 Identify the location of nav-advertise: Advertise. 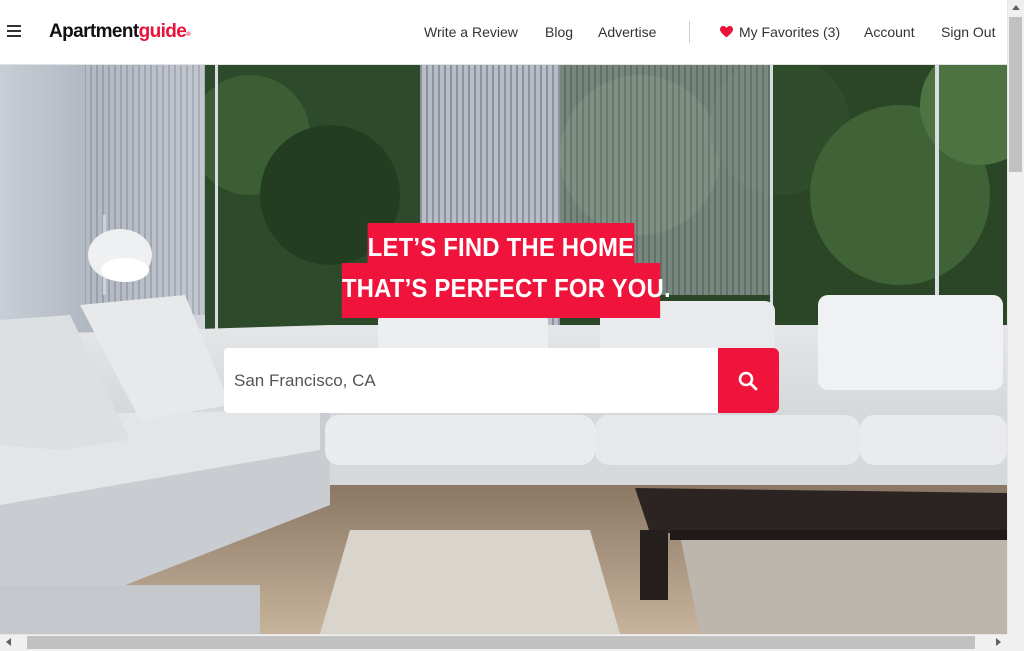
(627, 32).